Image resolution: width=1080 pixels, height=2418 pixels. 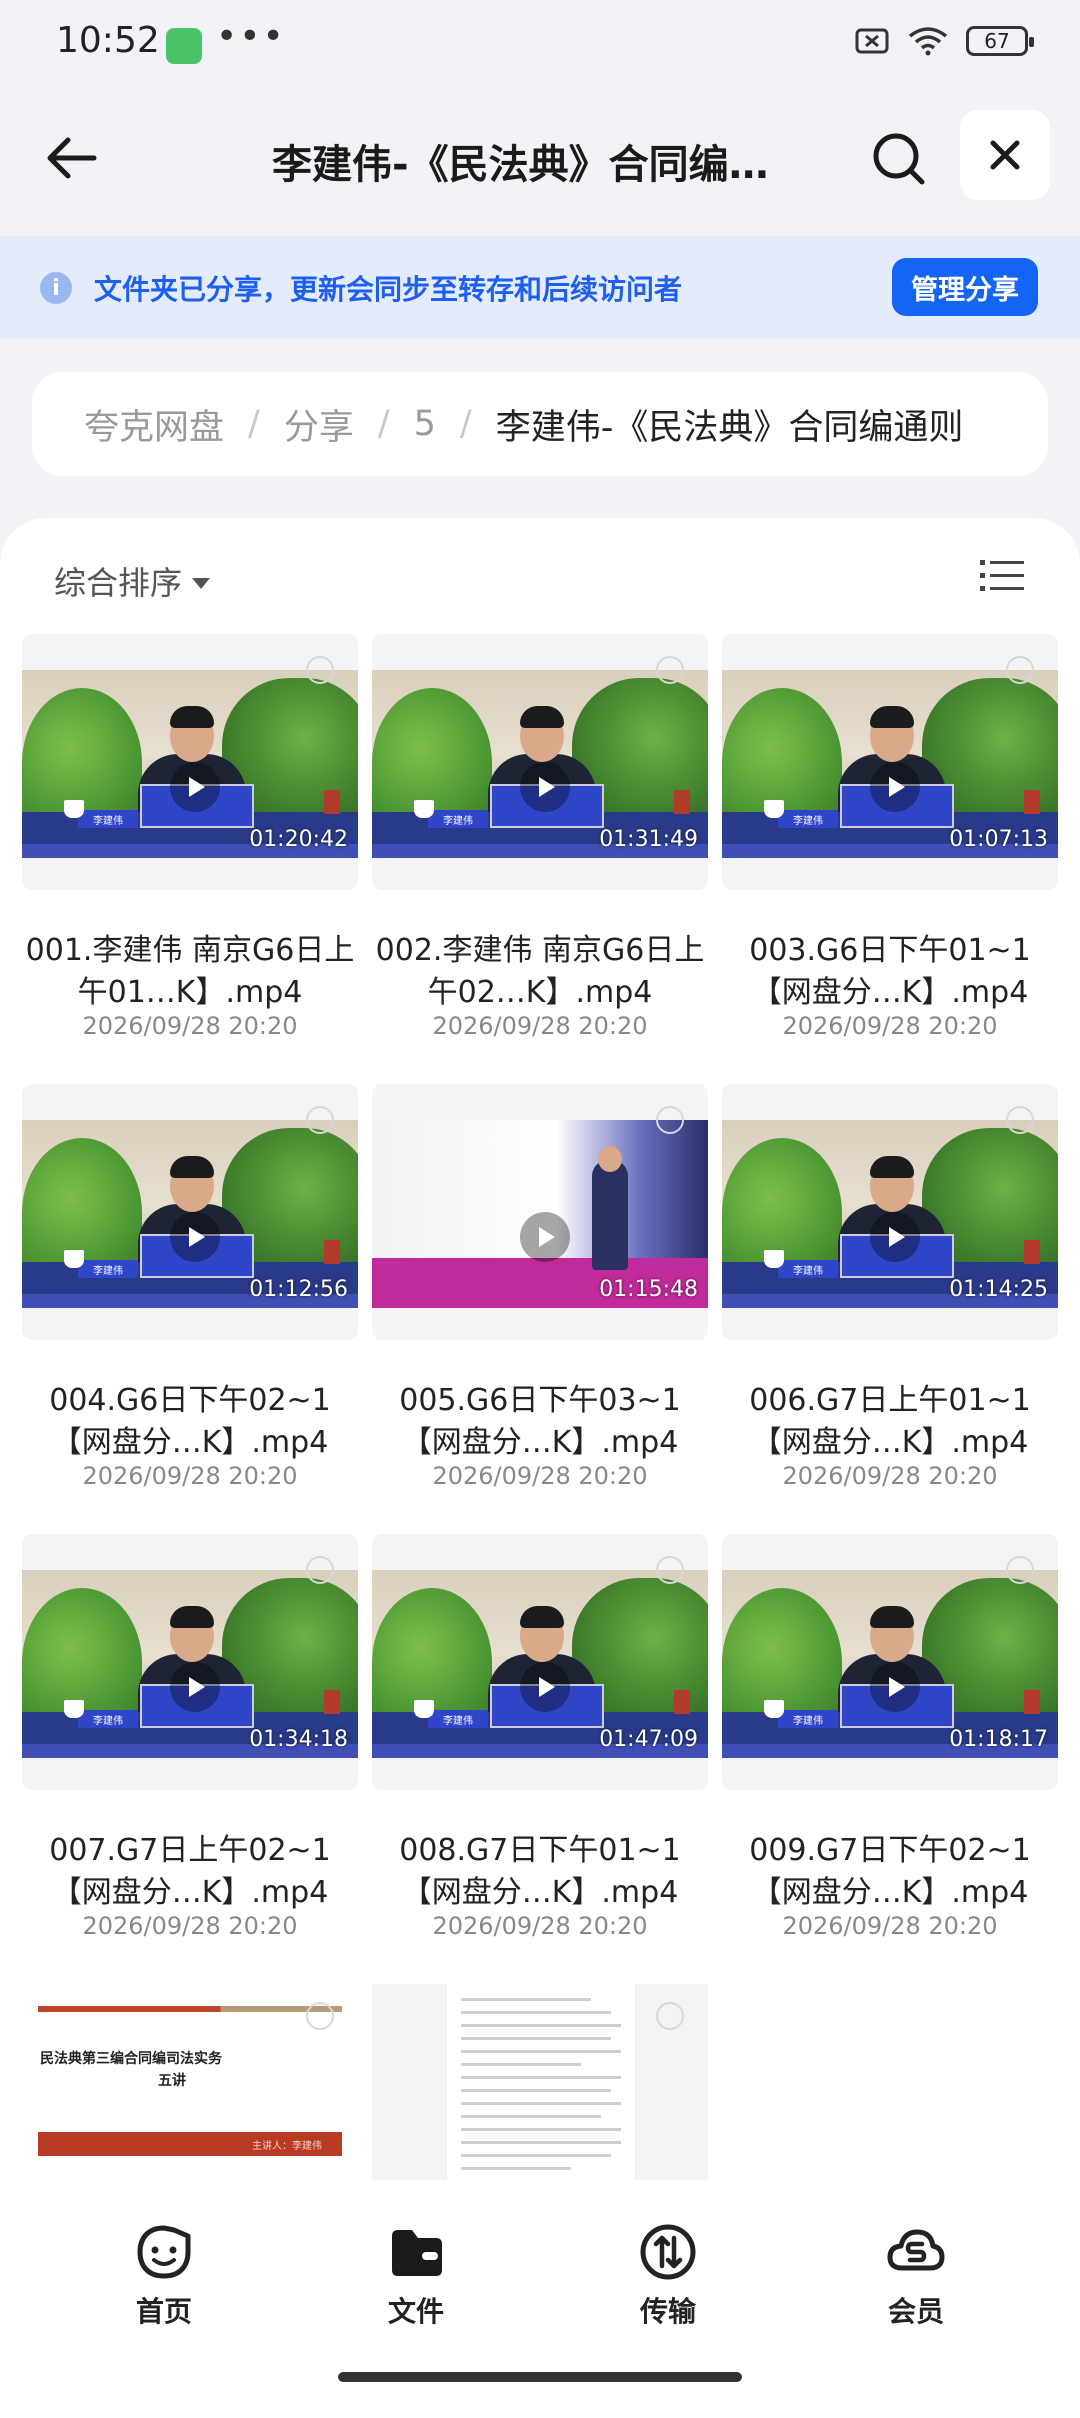 I want to click on video-thumbnail: 01:15:48, so click(x=540, y=1214).